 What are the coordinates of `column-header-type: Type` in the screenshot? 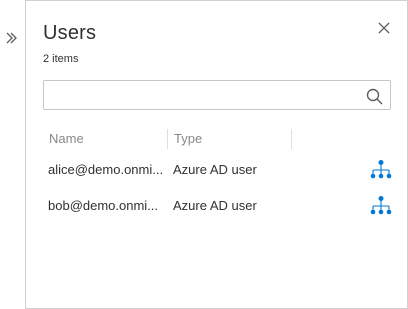 It's located at (188, 139).